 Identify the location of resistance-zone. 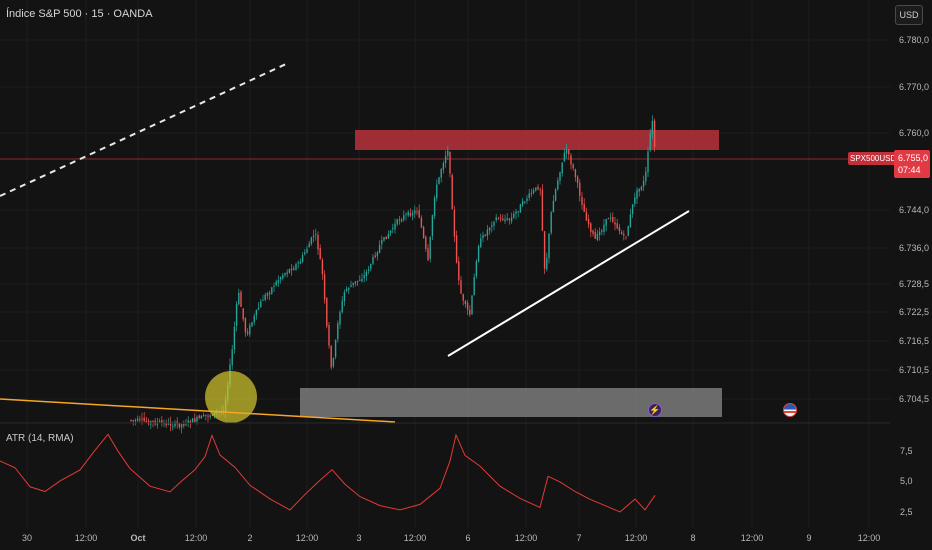
(537, 140).